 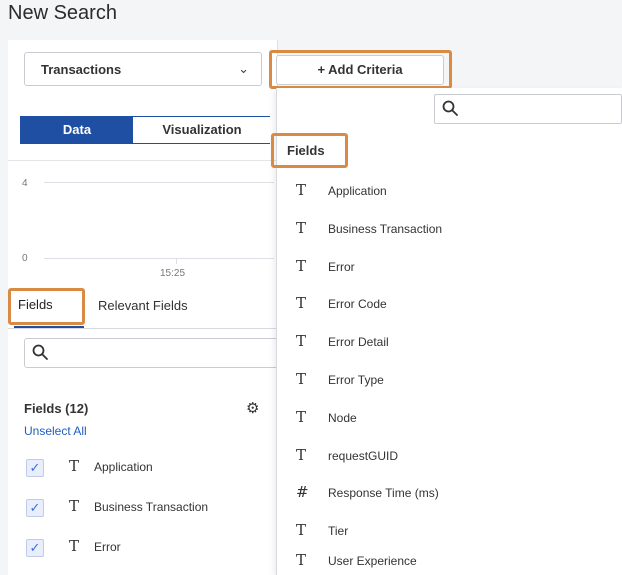 I want to click on criteria-item: T Node, so click(x=456, y=420).